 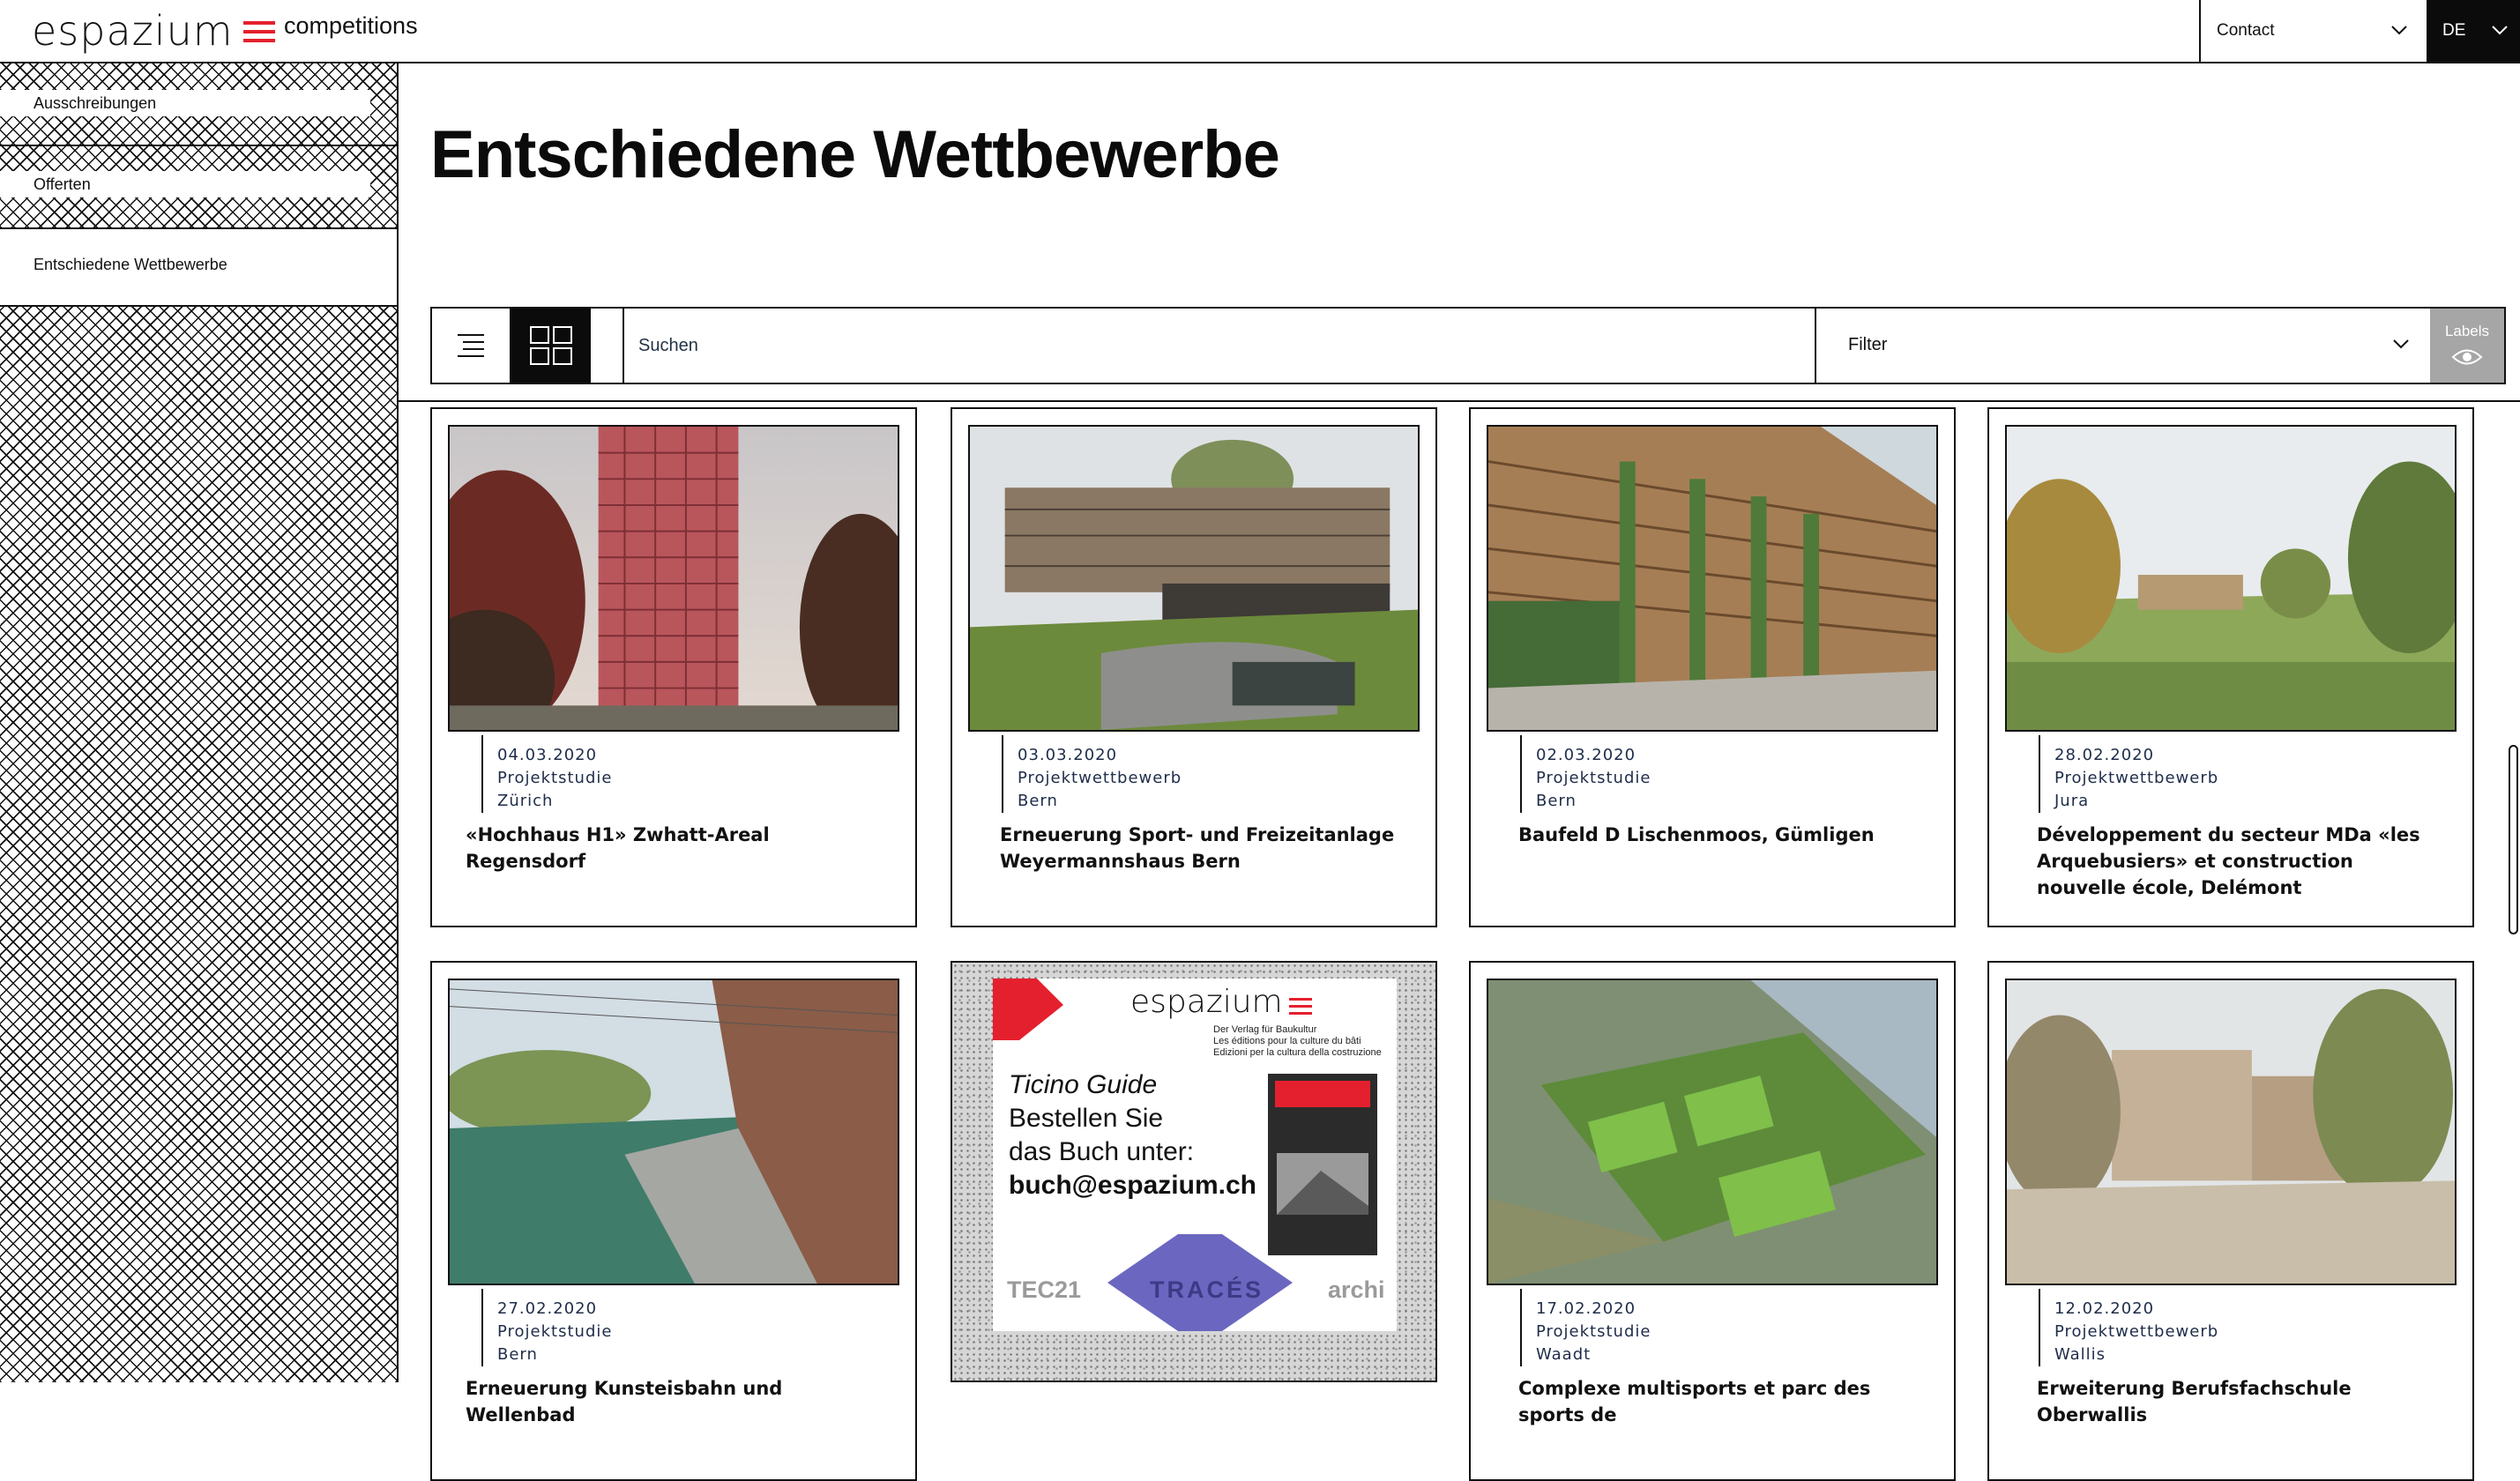 I want to click on ad-email: buch@espazium.ch, so click(x=1132, y=1185).